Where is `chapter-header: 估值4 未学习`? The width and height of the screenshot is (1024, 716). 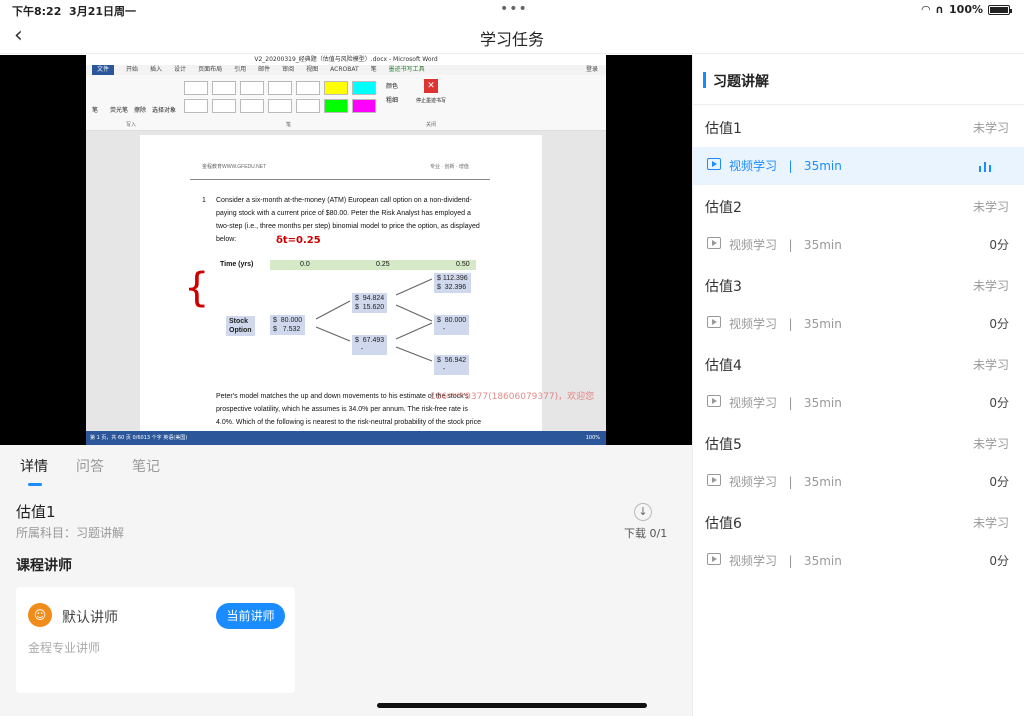
chapter-header: 估值4 未学习 is located at coordinates (858, 364).